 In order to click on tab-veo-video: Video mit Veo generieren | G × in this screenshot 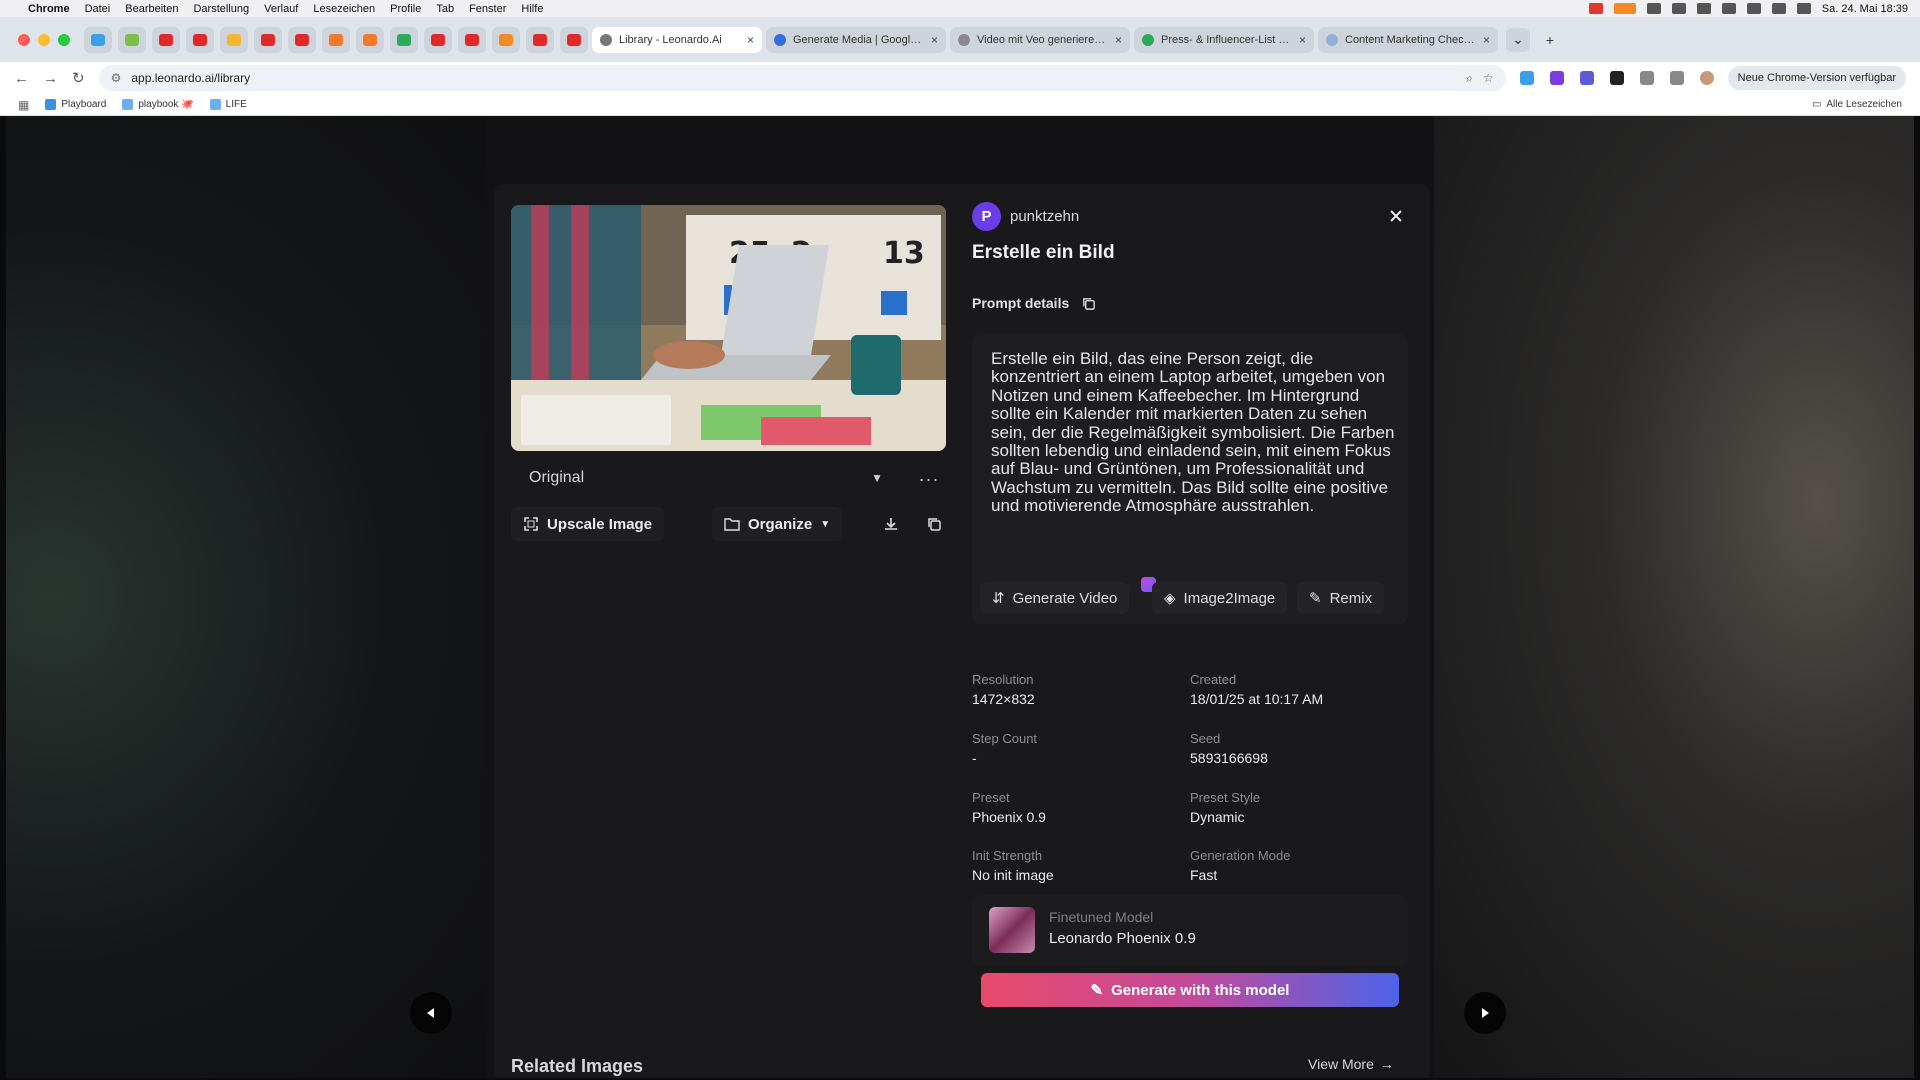, I will do `click(1040, 39)`.